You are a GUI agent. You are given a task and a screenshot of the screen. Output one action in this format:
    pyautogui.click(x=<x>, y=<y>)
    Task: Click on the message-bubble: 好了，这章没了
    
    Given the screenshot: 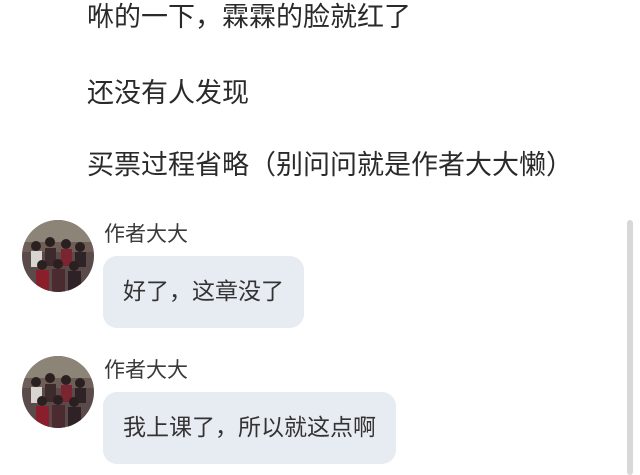 What is the action you would take?
    pyautogui.click(x=203, y=292)
    